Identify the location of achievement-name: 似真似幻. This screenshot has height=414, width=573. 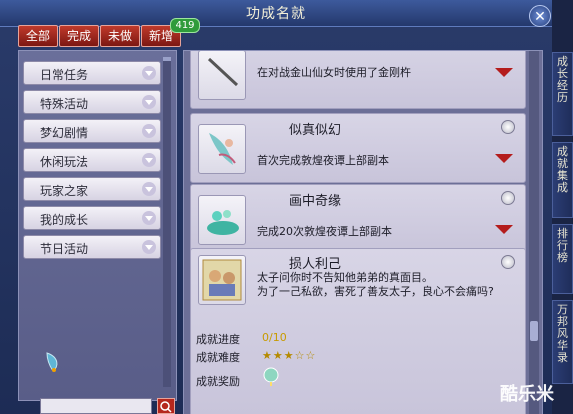
(315, 130).